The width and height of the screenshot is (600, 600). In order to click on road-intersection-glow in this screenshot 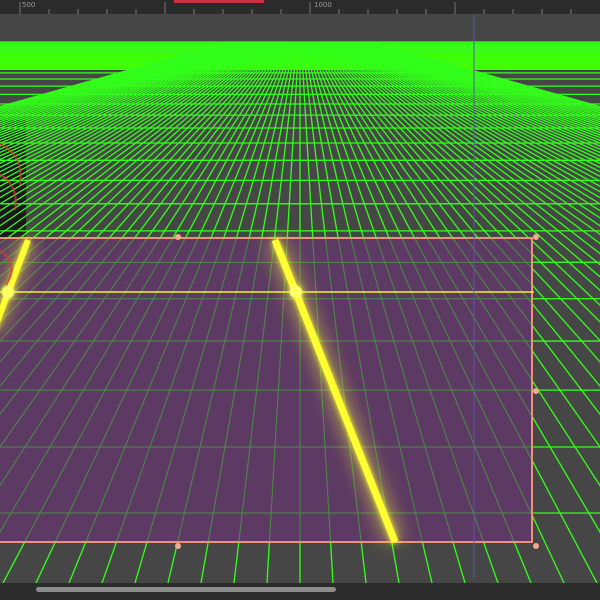, I will do `click(296, 292)`.